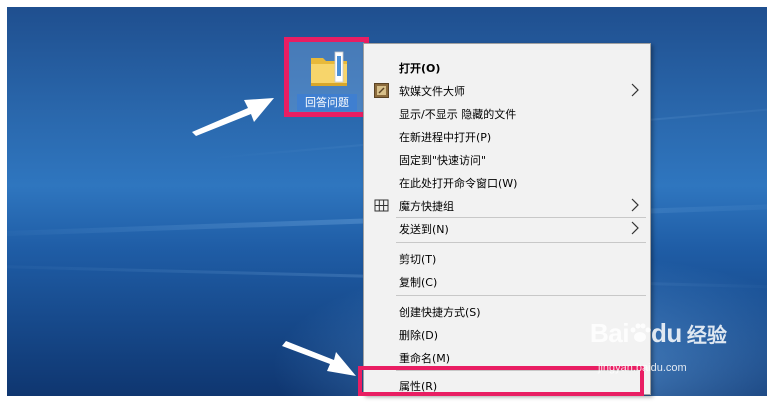  Describe the element at coordinates (642, 368) in the screenshot. I see `watermark-url: jingyan.baidu.com` at that location.